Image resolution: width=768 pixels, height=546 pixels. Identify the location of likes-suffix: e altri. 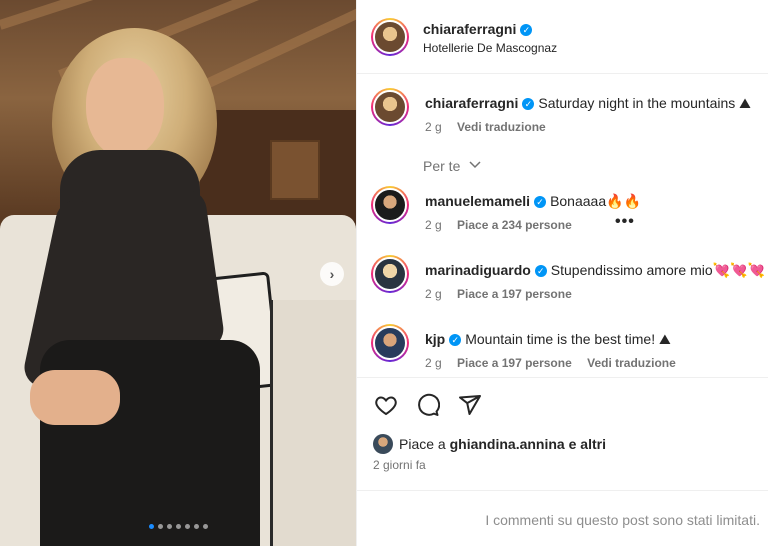
(587, 444).